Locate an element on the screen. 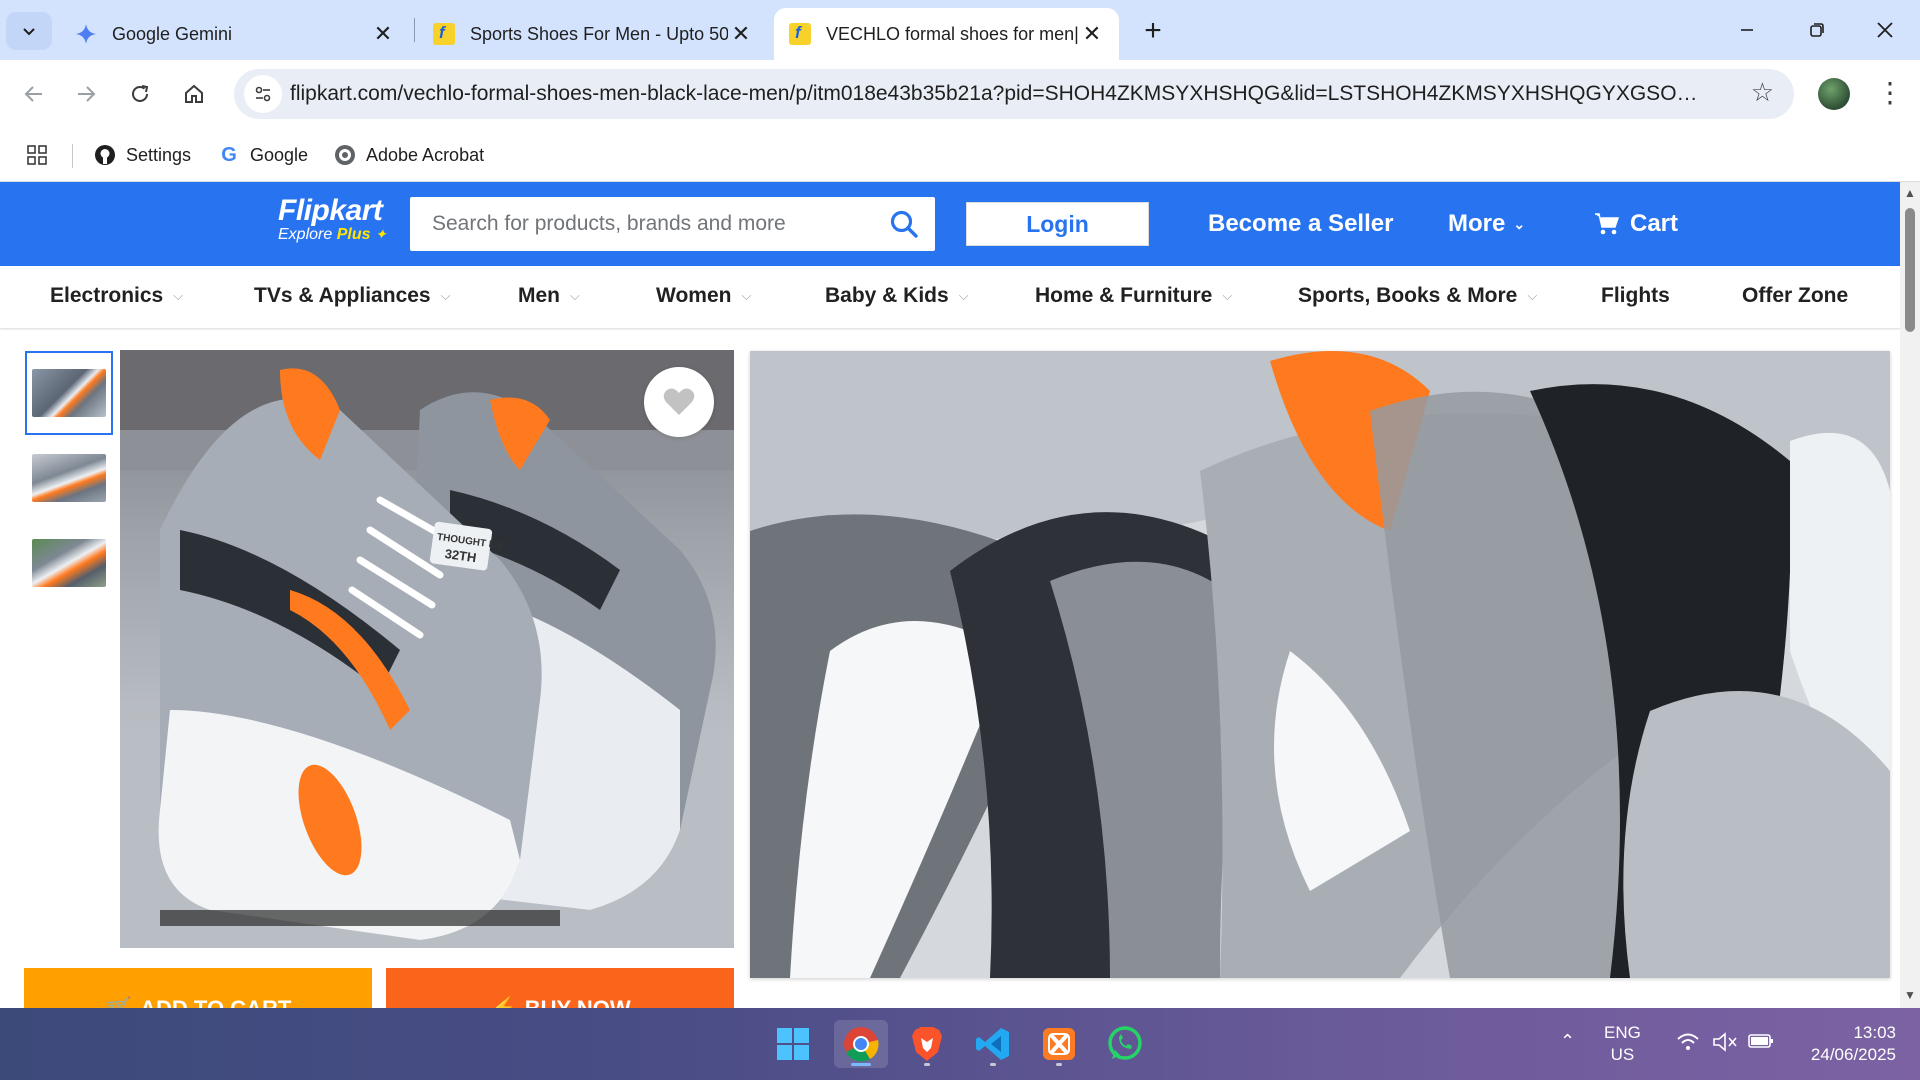 The height and width of the screenshot is (1080, 1920). add-to-cart-button: 🛒 ADD TO CART is located at coordinates (198, 988).